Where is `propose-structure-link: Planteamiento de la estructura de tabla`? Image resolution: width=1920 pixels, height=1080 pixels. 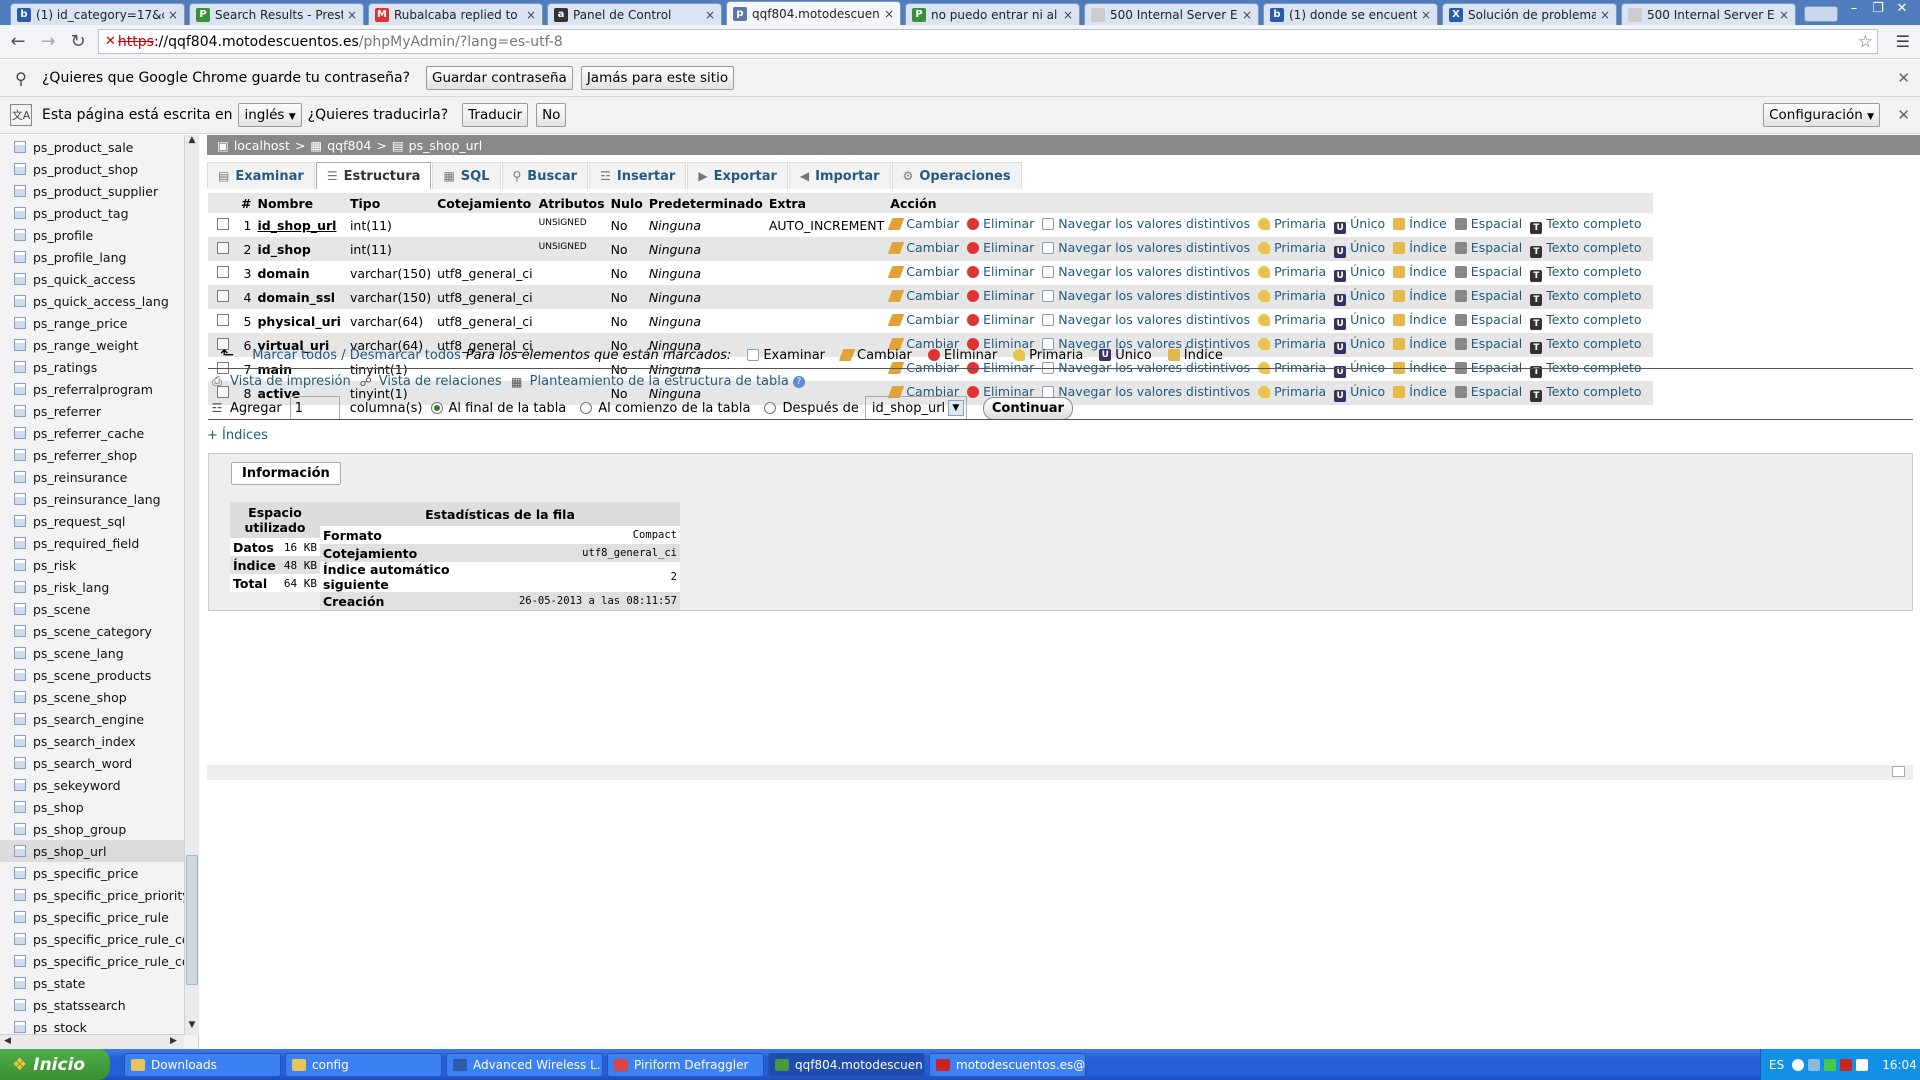 propose-structure-link: Planteamiento de la estructura de tabla is located at coordinates (659, 381).